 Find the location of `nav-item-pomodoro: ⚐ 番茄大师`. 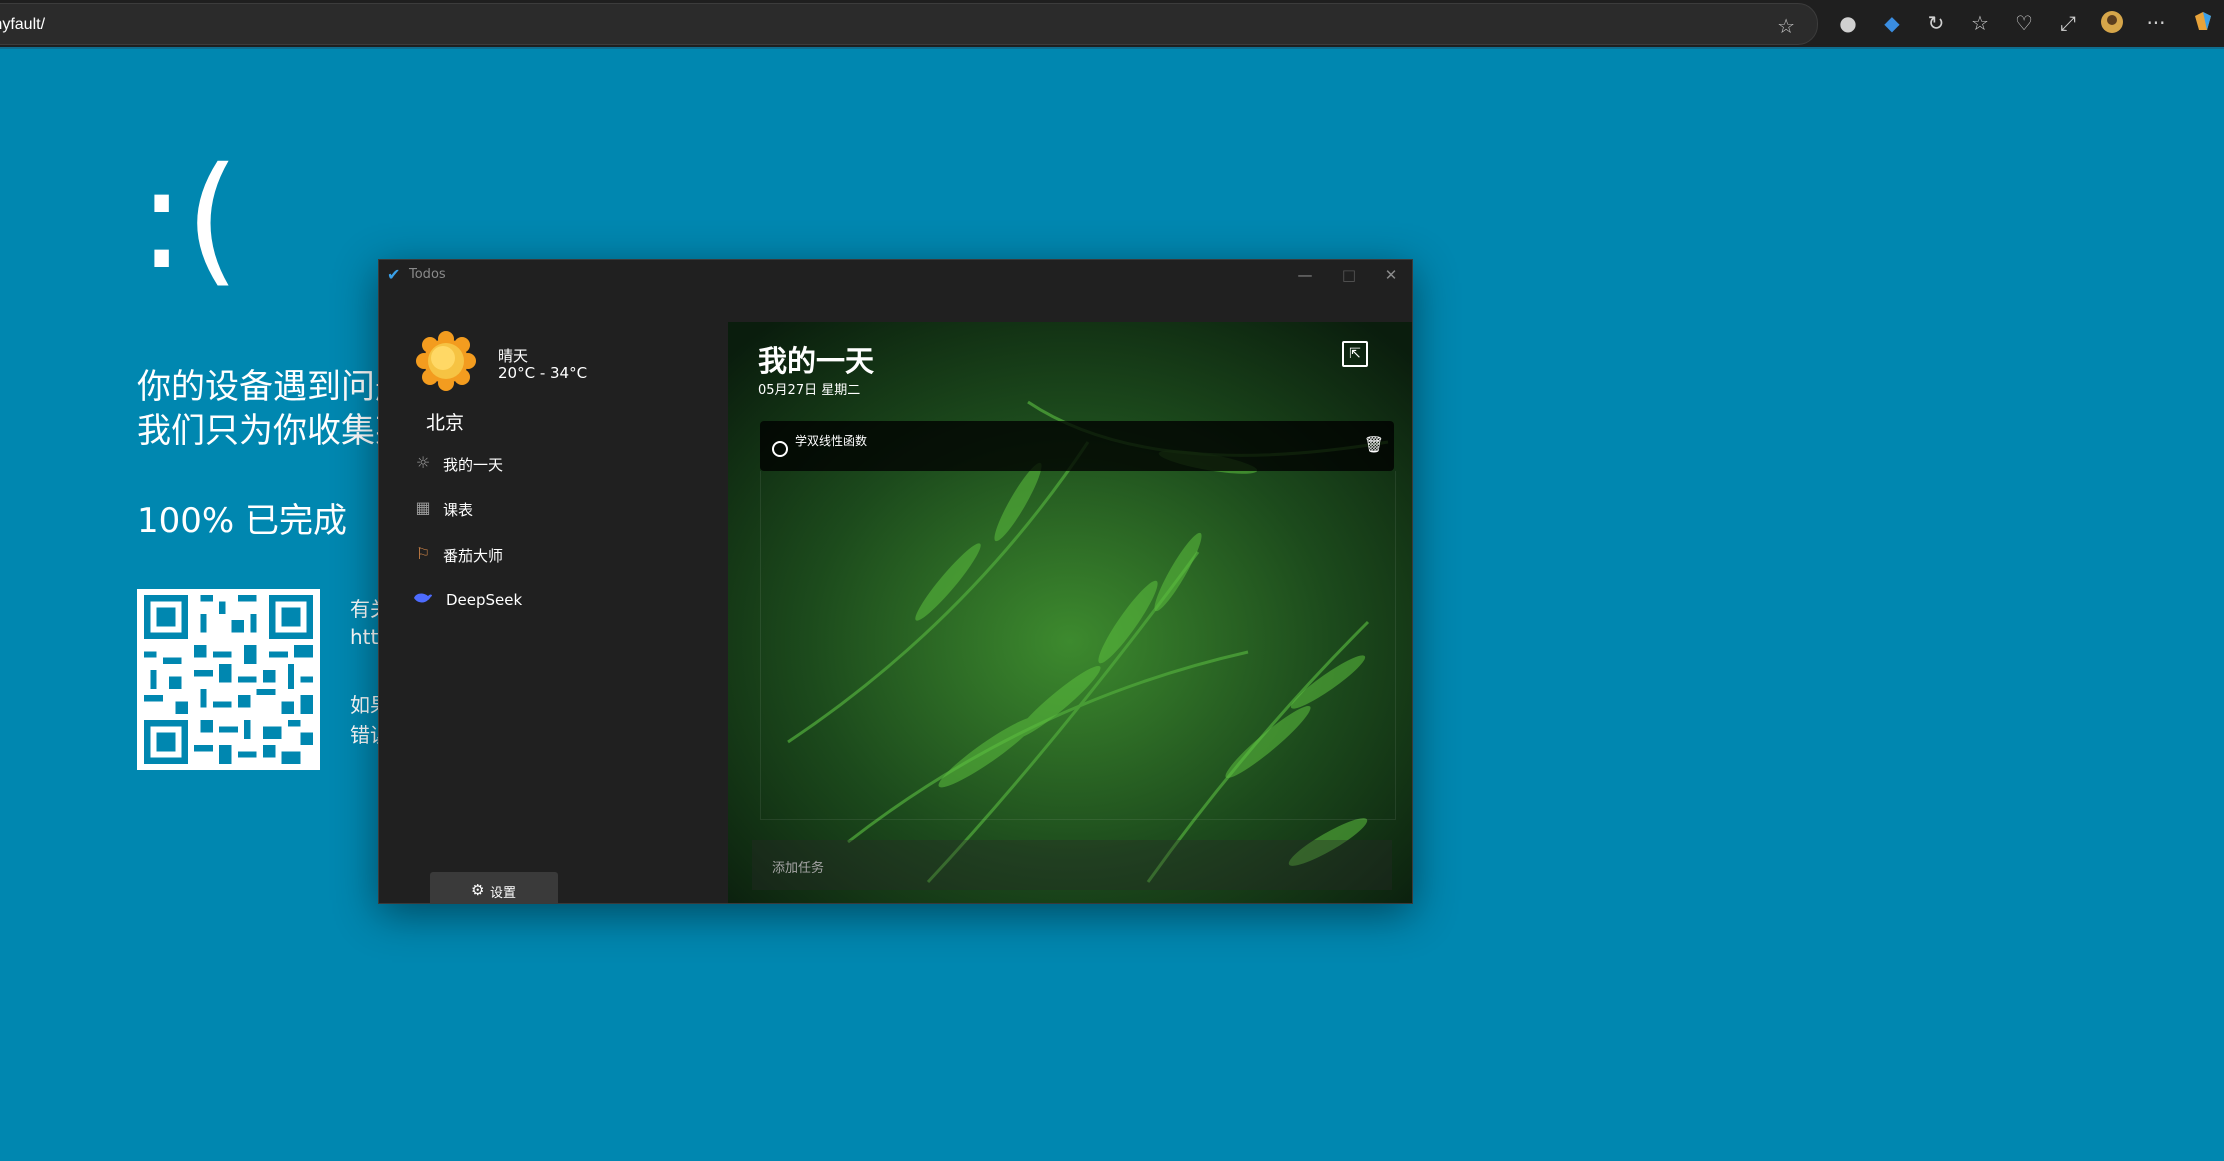

nav-item-pomodoro: ⚐ 番茄大师 is located at coordinates (563, 556).